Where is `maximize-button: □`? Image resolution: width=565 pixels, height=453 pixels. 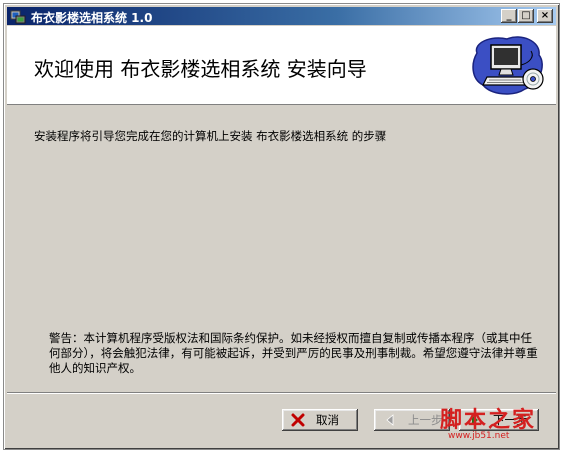 maximize-button: □ is located at coordinates (526, 16).